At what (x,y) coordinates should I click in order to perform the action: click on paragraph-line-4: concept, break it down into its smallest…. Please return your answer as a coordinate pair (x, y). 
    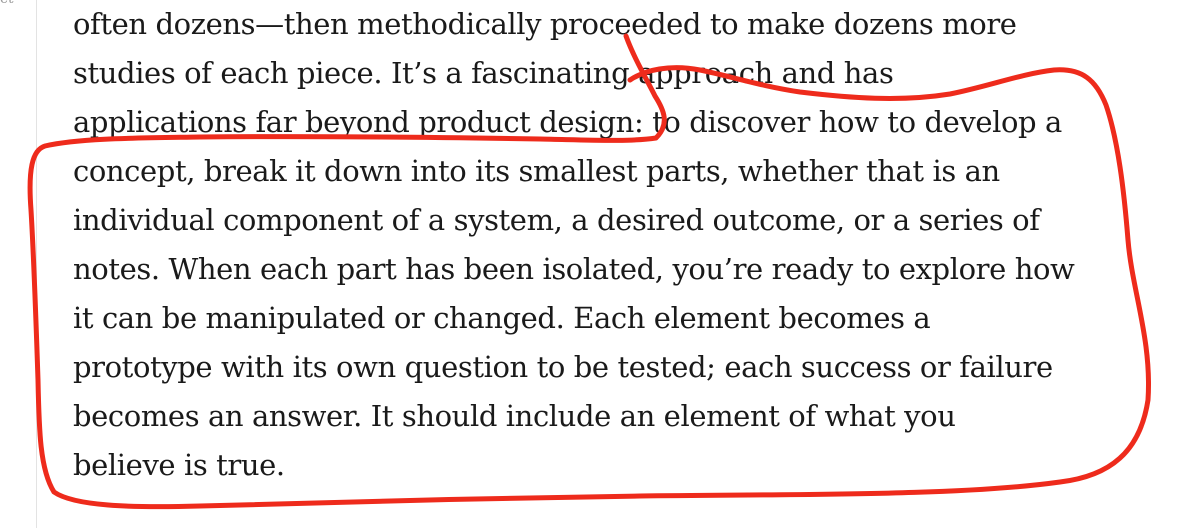
    Looking at the image, I should click on (536, 171).